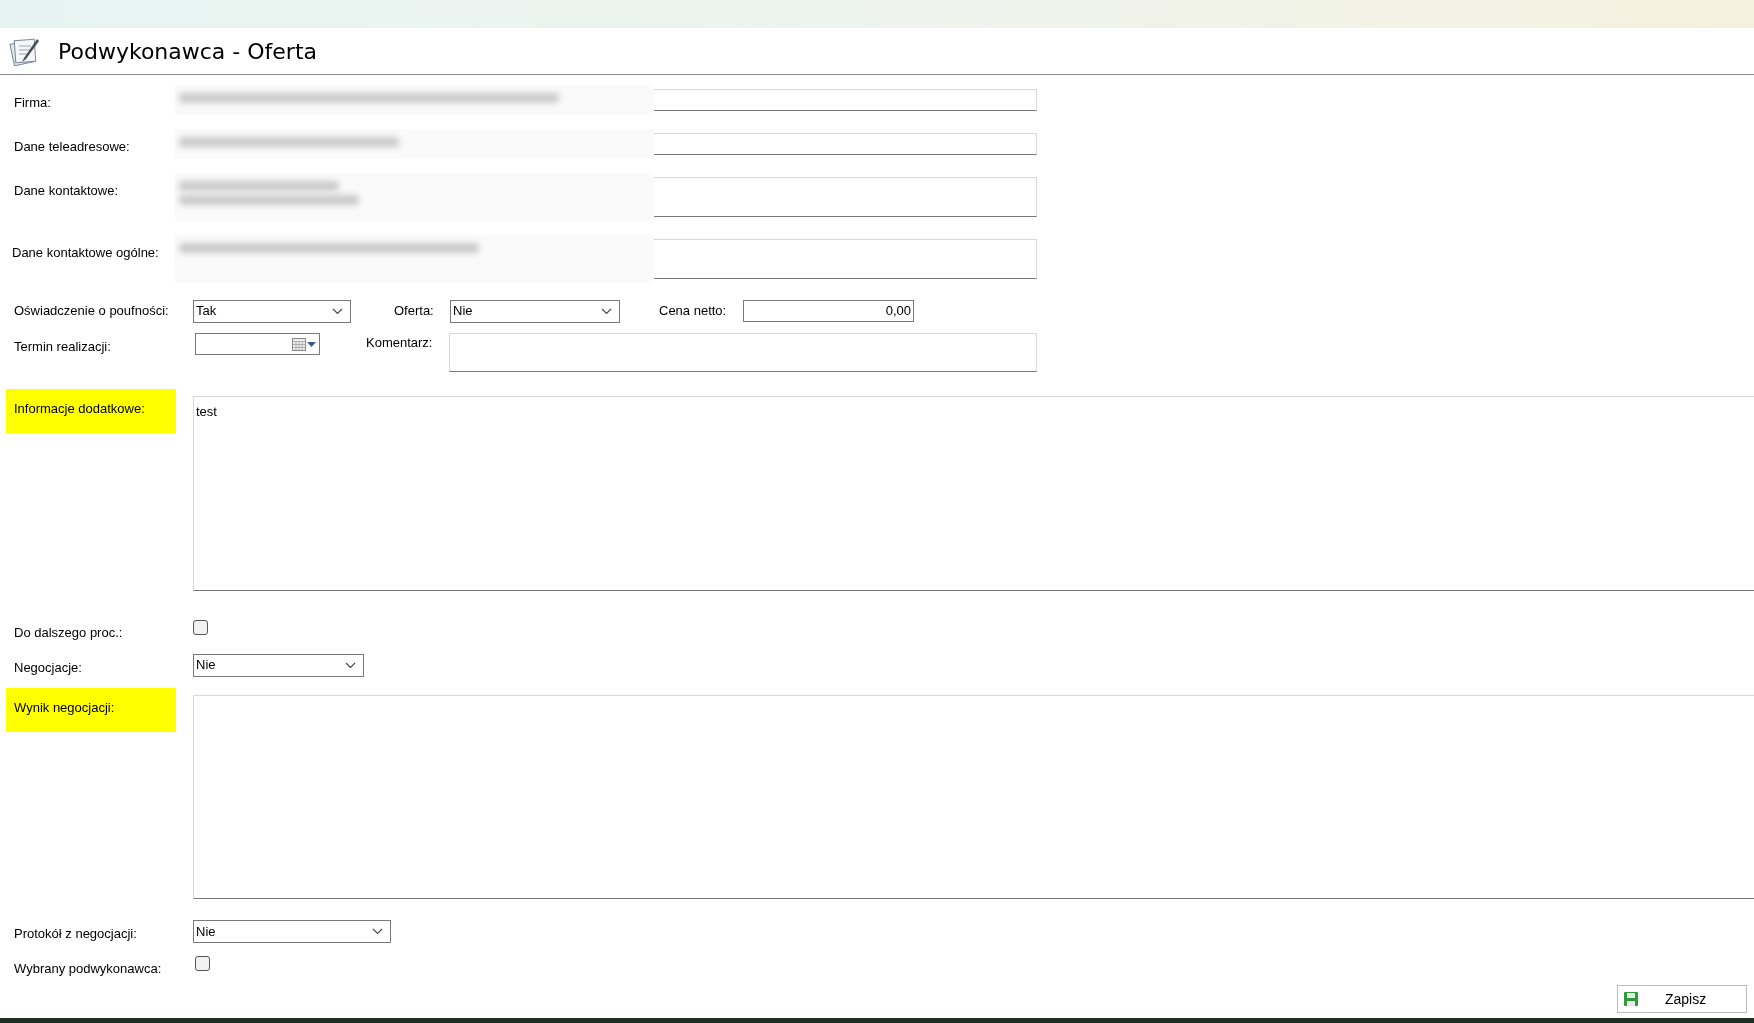  I want to click on field-label: Dane teleadresowe:, so click(72, 146).